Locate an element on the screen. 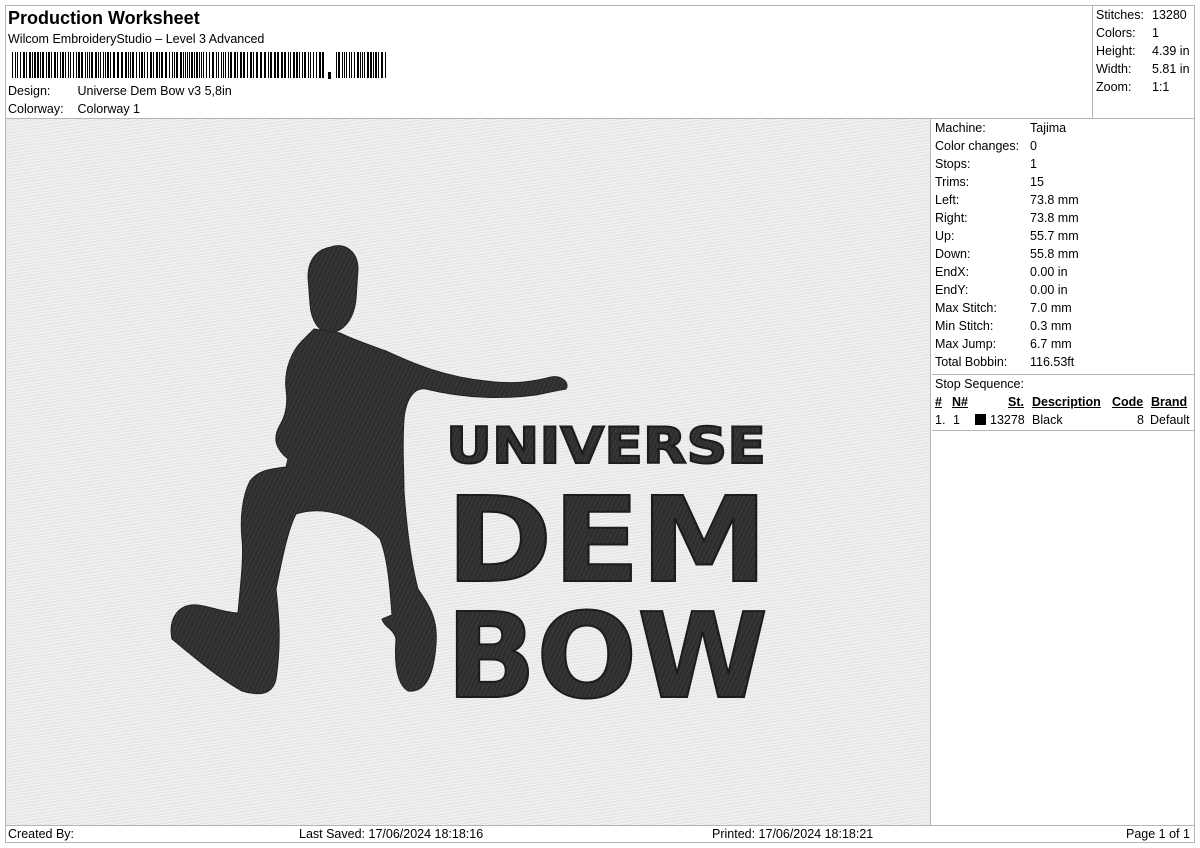 This screenshot has height=848, width=1200. colorway-value: Colorway 1 is located at coordinates (109, 109).